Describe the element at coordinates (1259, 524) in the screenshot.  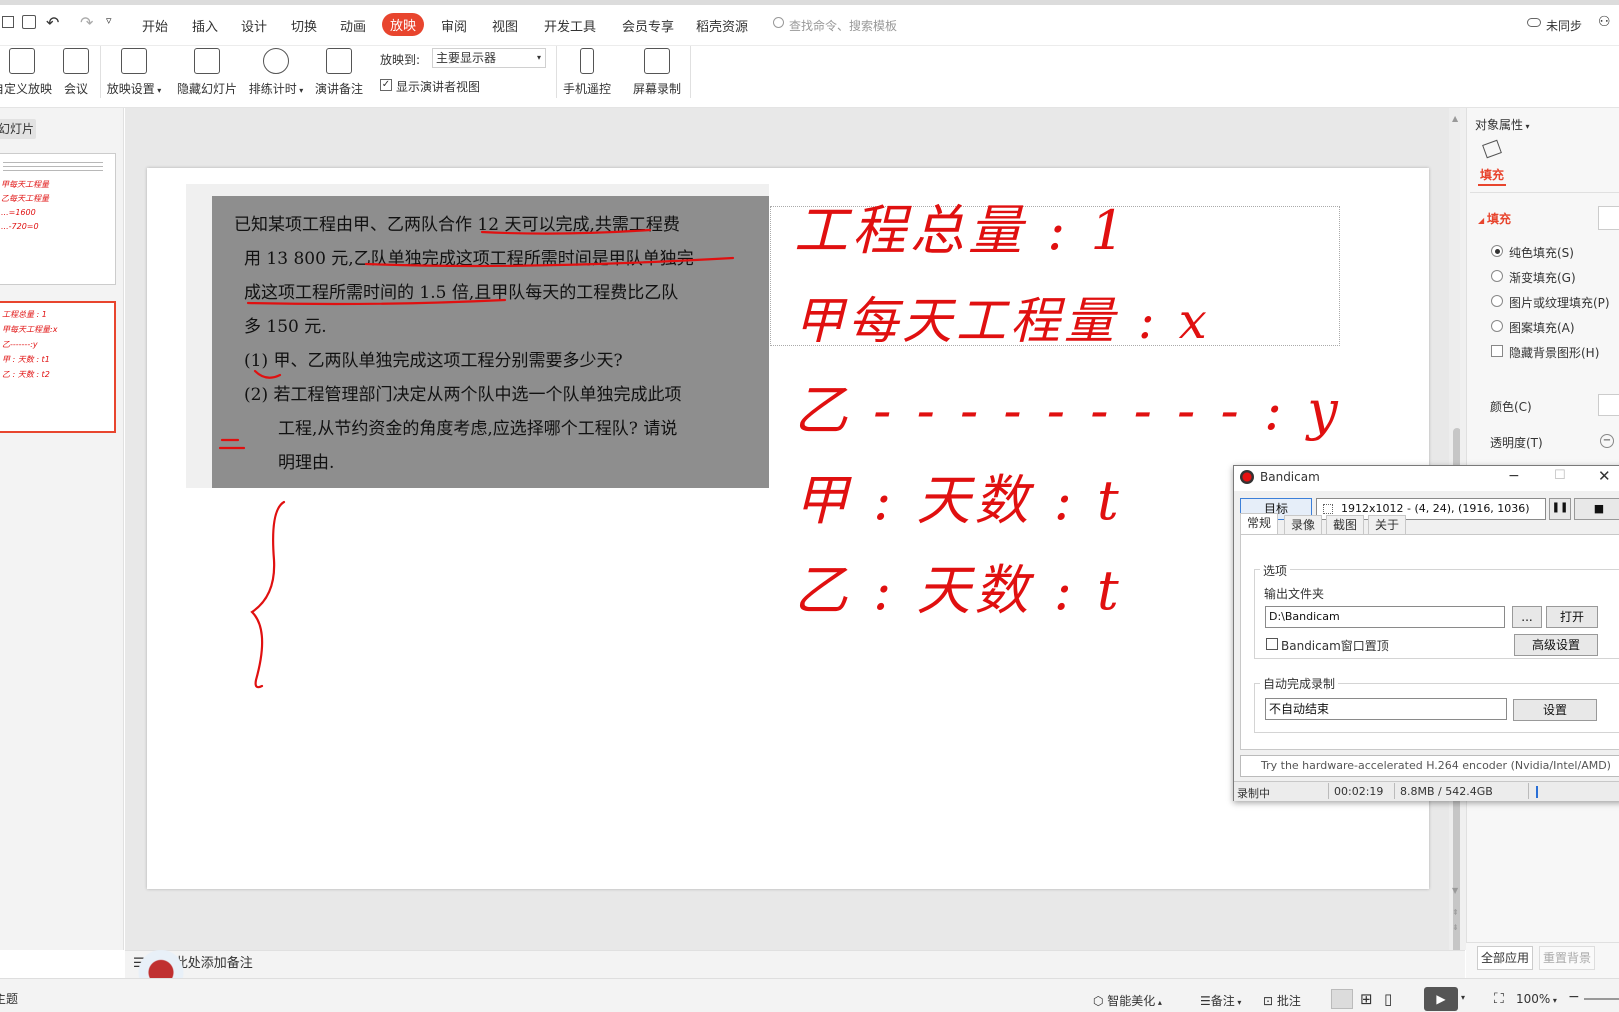
I see `tab-general: 常规` at that location.